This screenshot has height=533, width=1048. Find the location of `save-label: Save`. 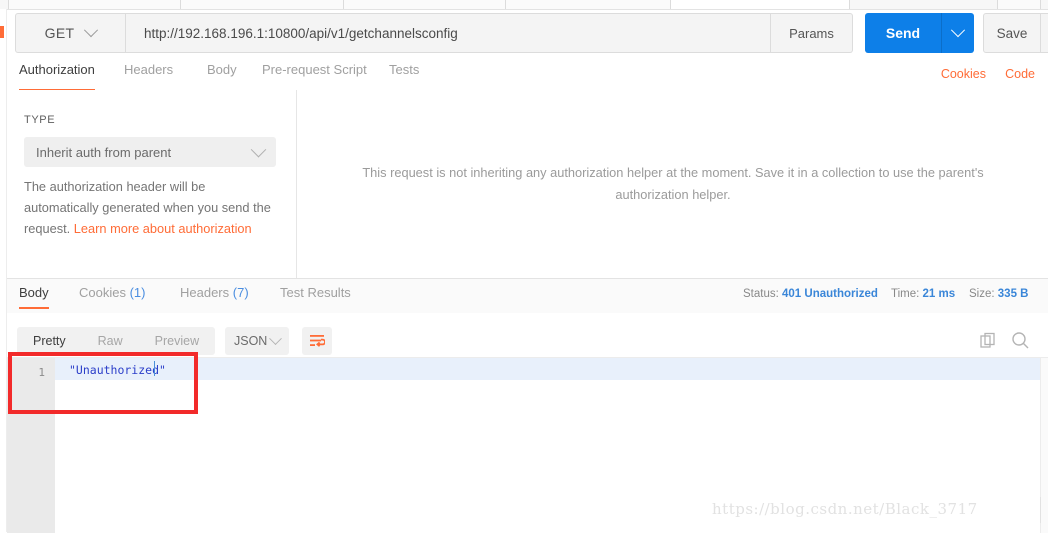

save-label: Save is located at coordinates (1012, 33).